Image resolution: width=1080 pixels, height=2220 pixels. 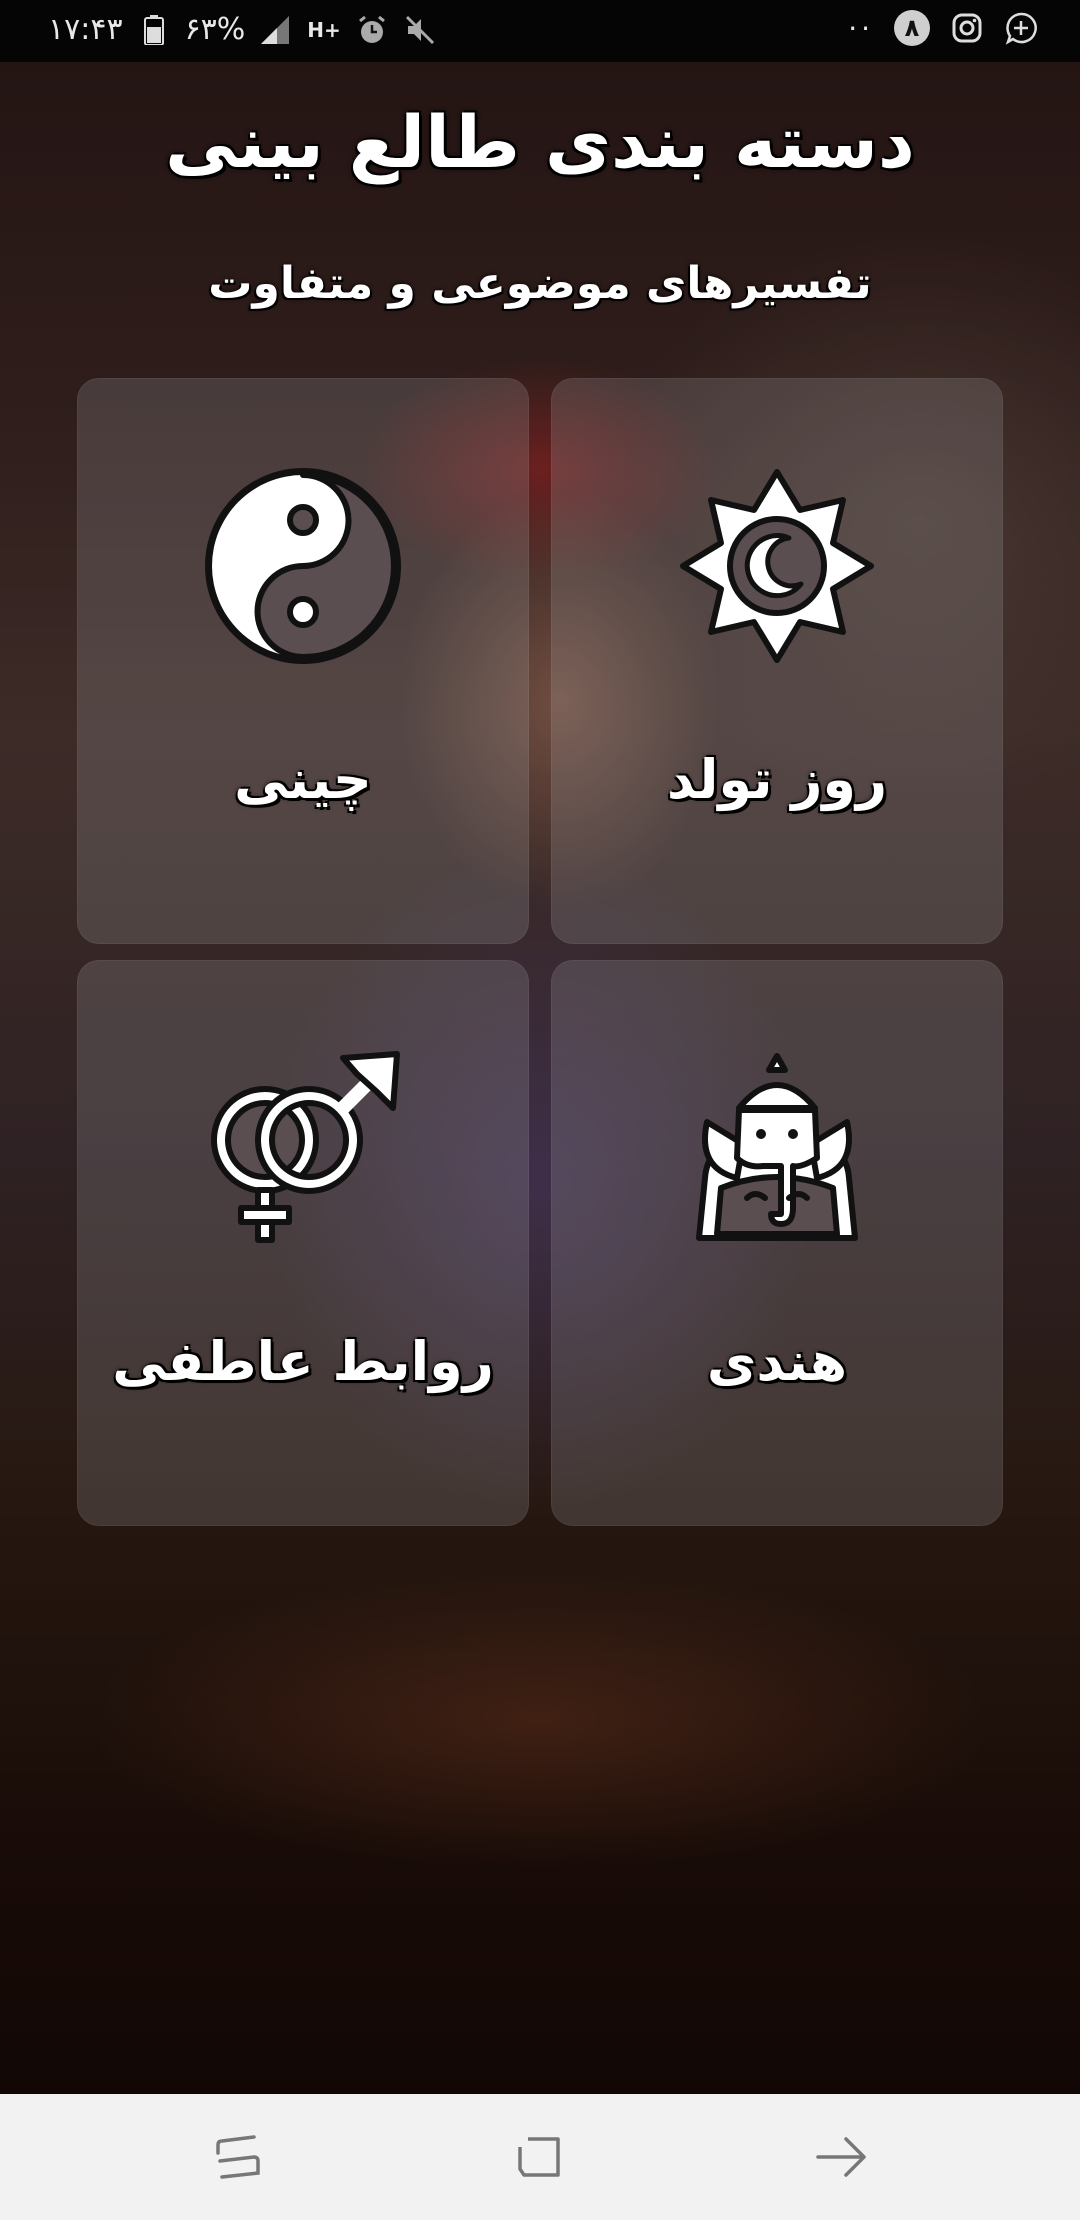 I want to click on category-label: روز تولد, so click(x=777, y=779).